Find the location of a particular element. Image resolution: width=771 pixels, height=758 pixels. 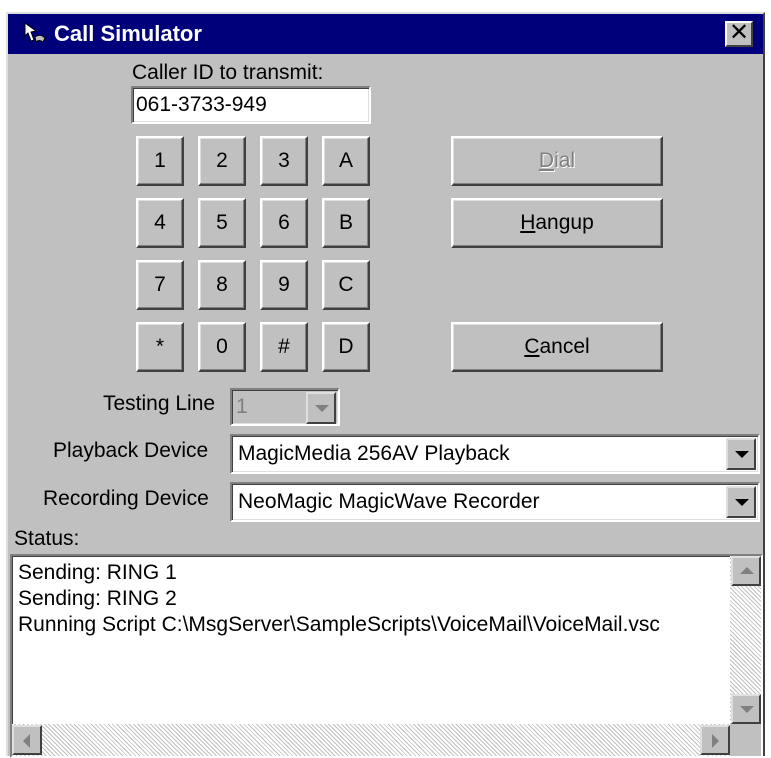

chevron-right-icon is located at coordinates (715, 741).